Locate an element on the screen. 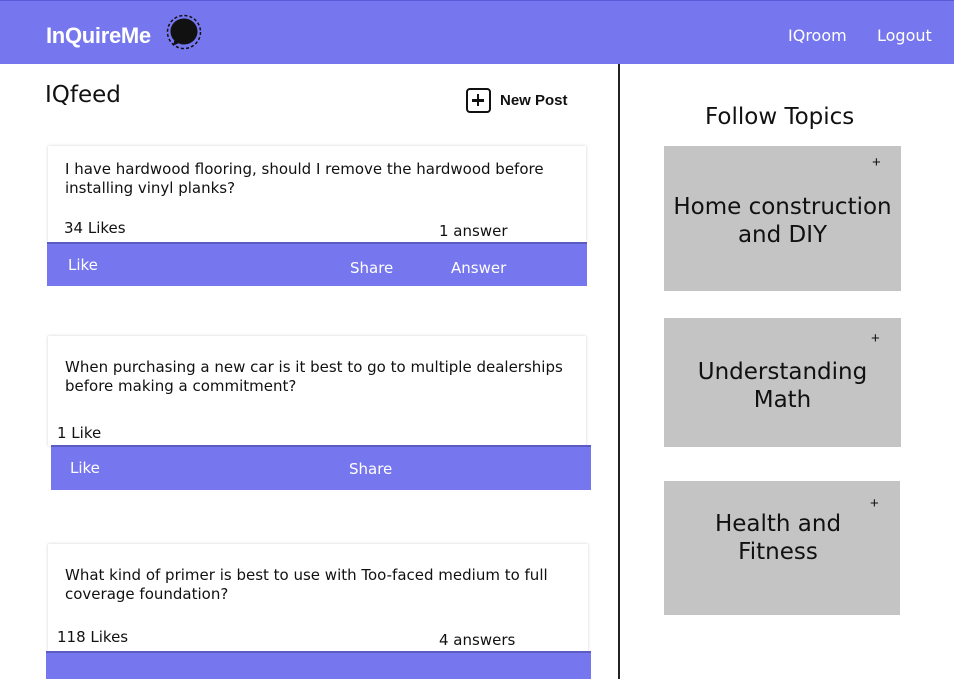 Image resolution: width=954 pixels, height=679 pixels. brand-name: InQuireMe is located at coordinates (98, 36).